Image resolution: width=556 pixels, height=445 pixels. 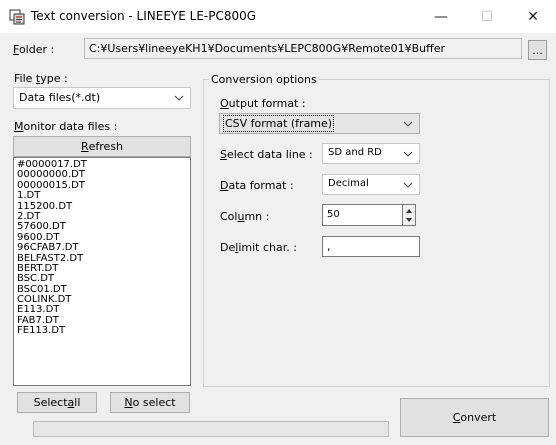 I want to click on data-line-label: Select data line :, so click(x=266, y=154).